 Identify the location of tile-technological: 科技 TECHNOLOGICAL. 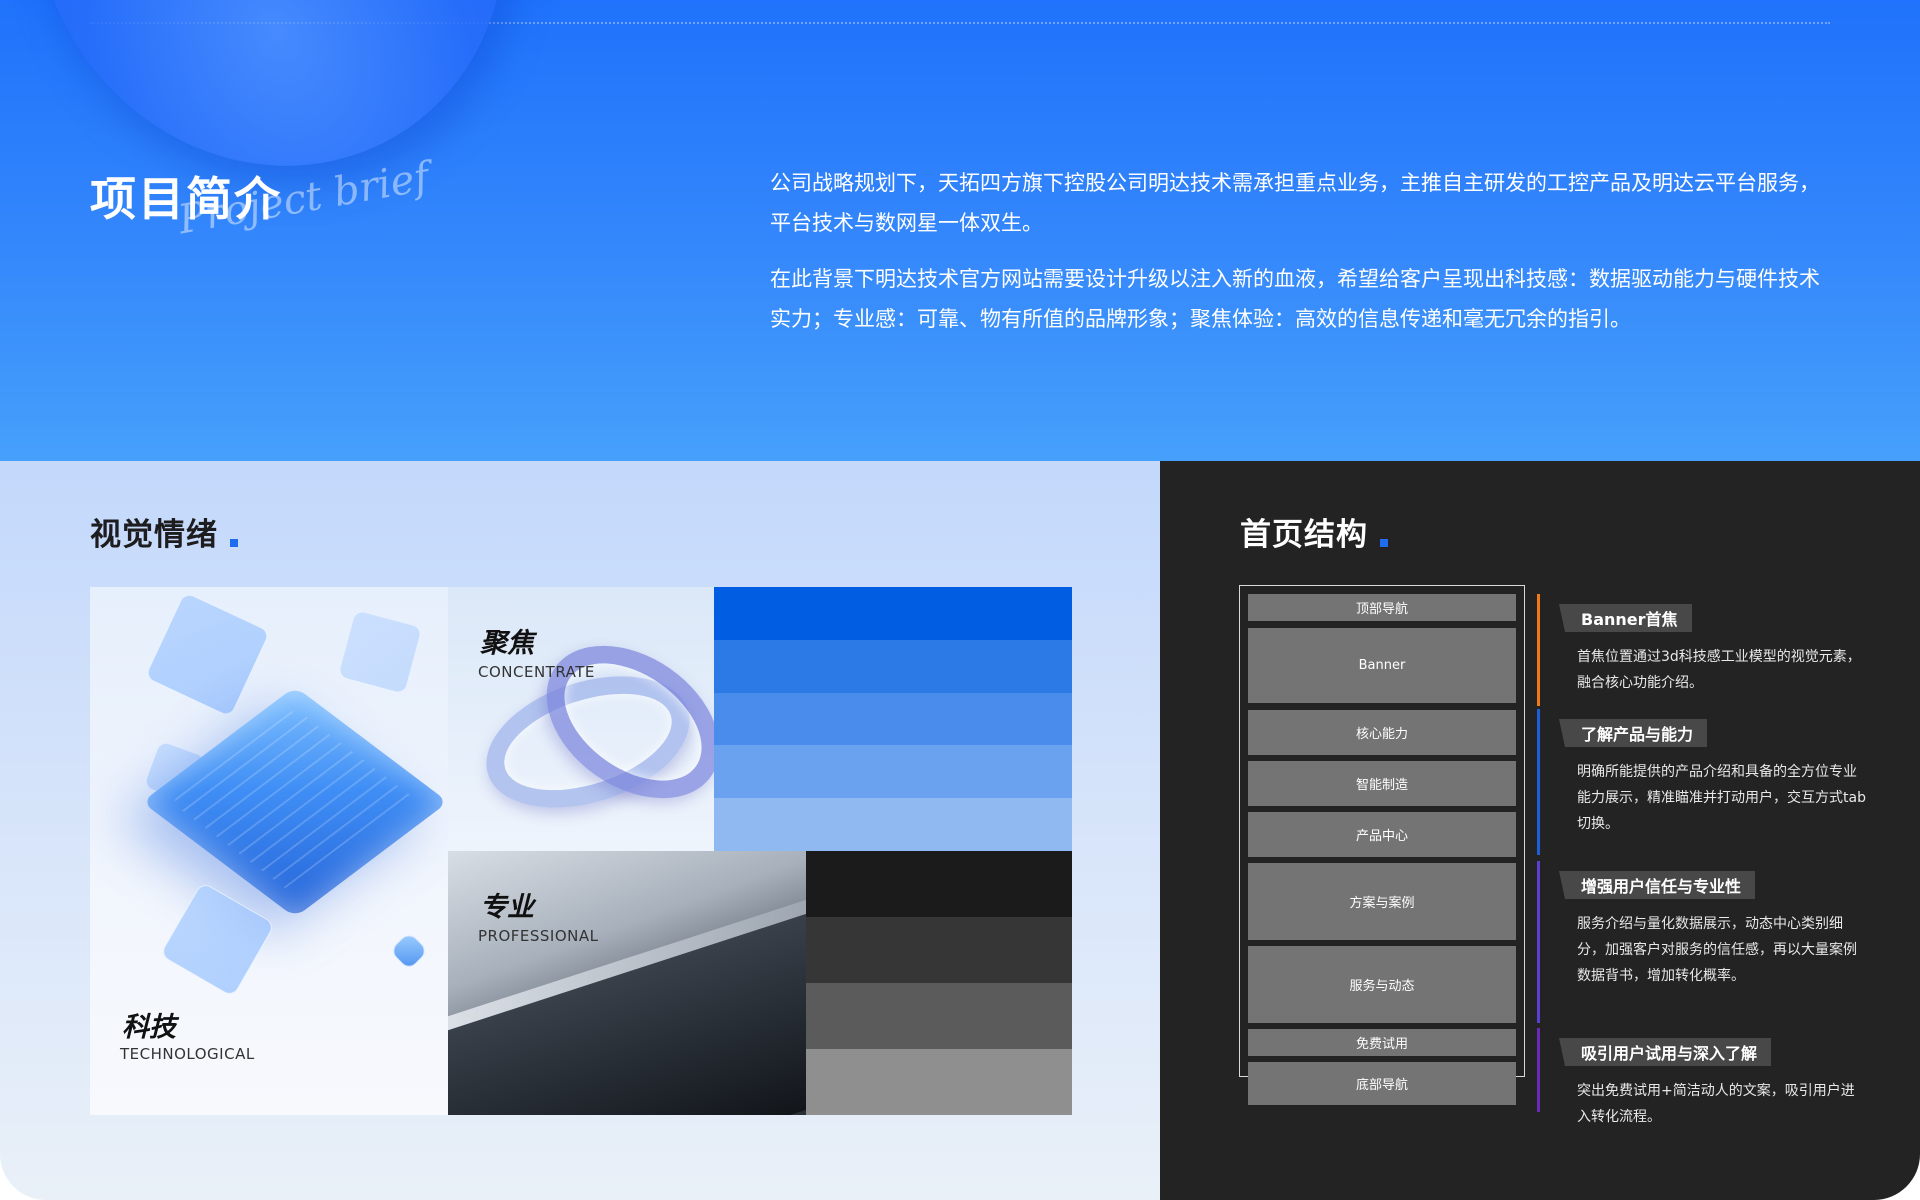
(269, 851).